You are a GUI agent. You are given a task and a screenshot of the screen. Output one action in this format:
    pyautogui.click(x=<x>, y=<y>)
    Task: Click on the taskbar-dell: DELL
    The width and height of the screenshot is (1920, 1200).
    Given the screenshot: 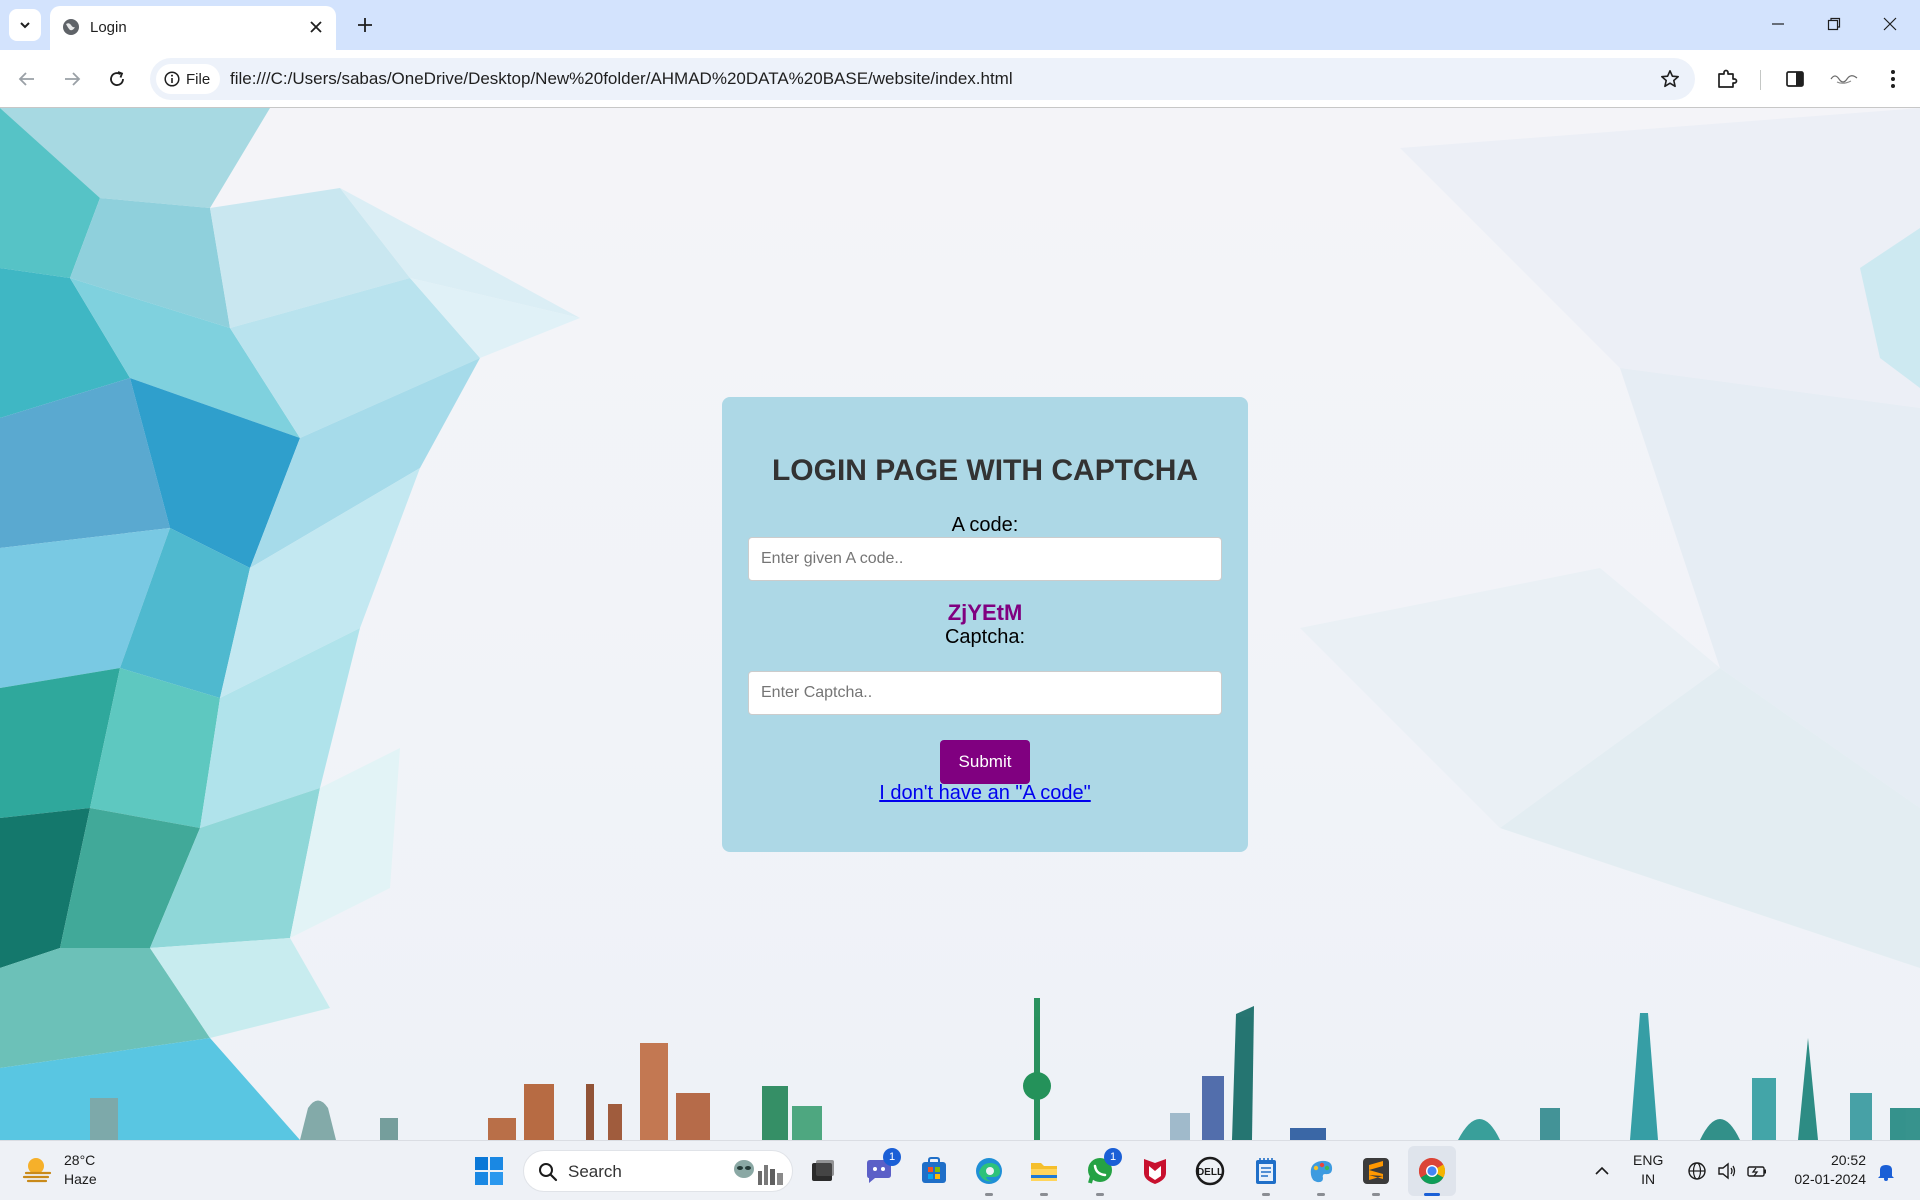 What is the action you would take?
    pyautogui.click(x=1210, y=1171)
    